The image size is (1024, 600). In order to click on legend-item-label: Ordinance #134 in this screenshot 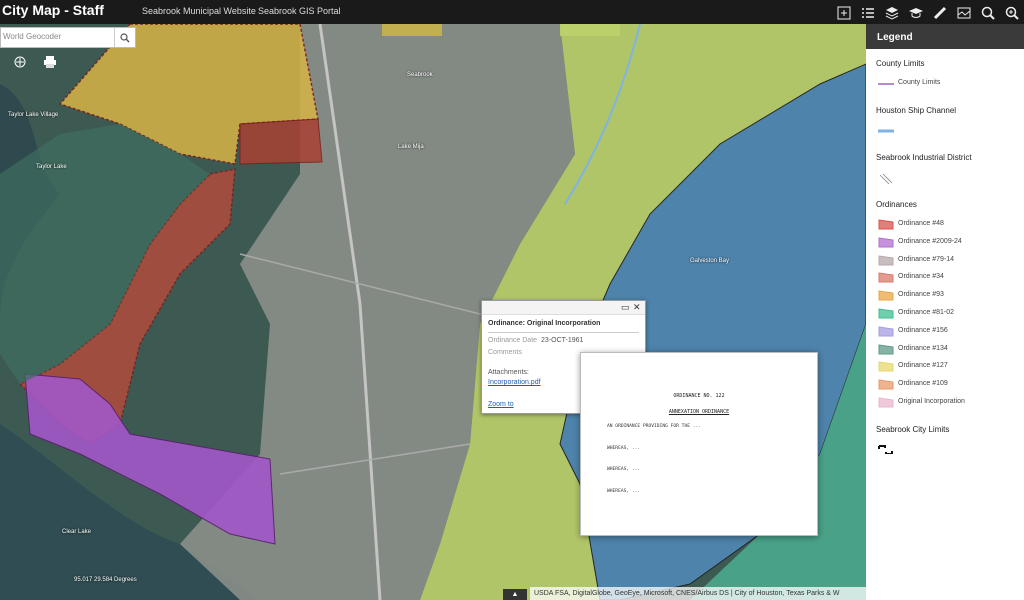, I will do `click(923, 348)`.